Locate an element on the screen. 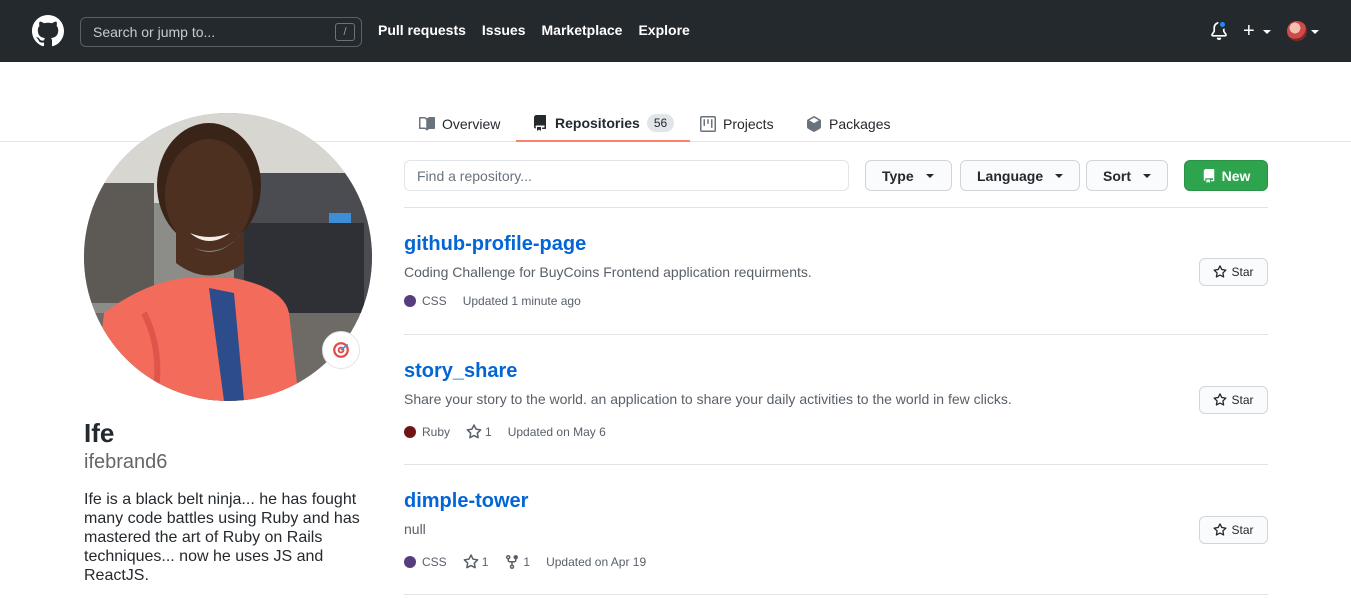  fork-count: 1 is located at coordinates (527, 562).